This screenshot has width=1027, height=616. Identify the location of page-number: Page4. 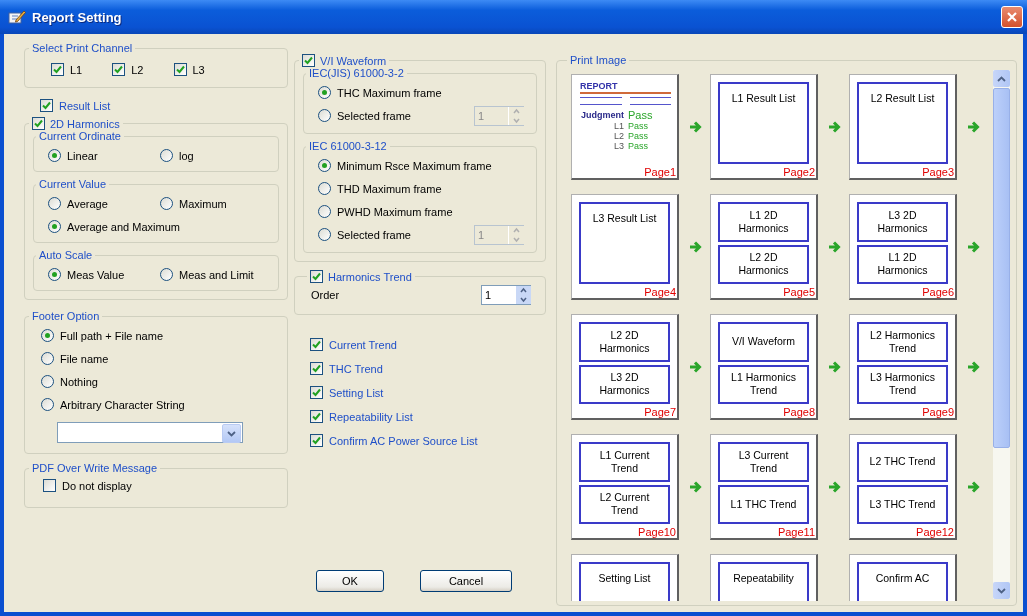
(660, 292).